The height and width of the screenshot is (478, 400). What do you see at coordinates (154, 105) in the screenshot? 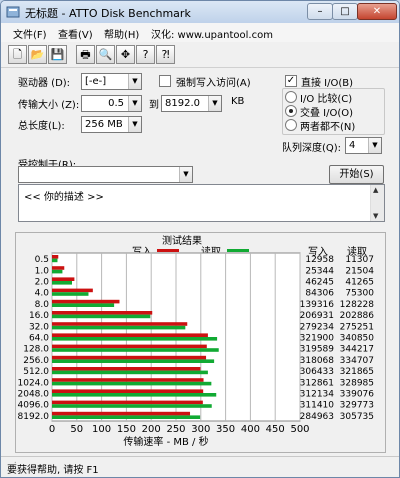
I see `transfer-to-label: 到` at bounding box center [154, 105].